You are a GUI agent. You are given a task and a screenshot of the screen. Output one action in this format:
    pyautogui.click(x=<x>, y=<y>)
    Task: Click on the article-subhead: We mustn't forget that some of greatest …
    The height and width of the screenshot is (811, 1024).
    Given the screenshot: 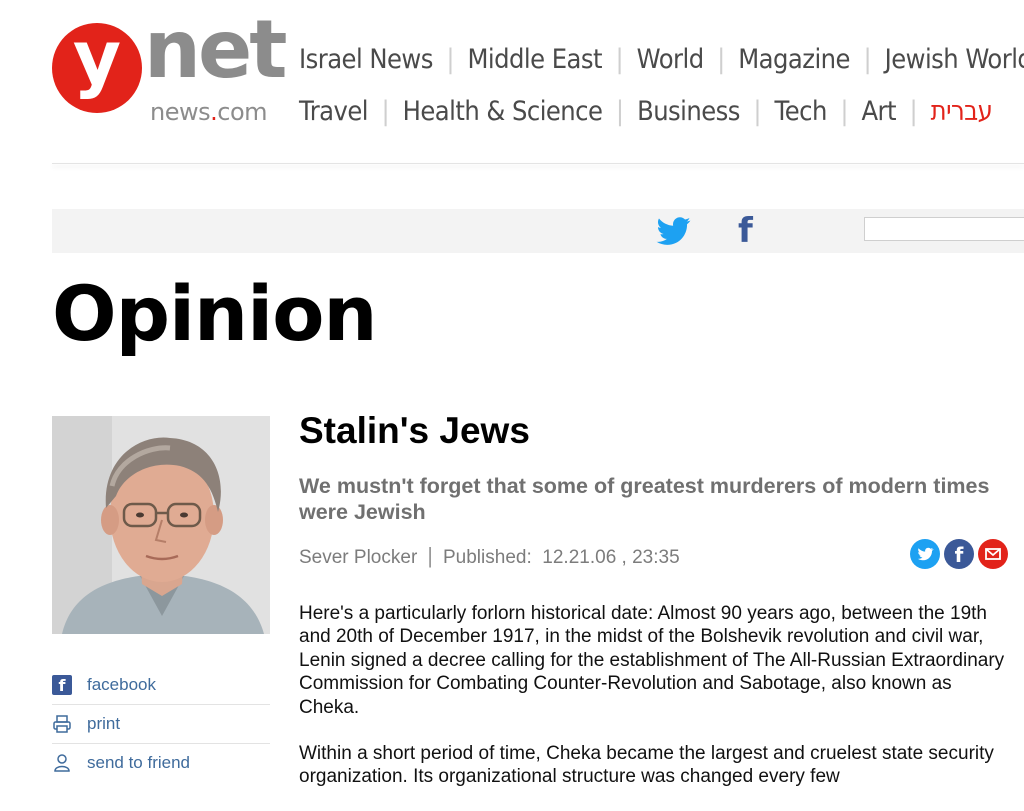 What is the action you would take?
    pyautogui.click(x=644, y=499)
    